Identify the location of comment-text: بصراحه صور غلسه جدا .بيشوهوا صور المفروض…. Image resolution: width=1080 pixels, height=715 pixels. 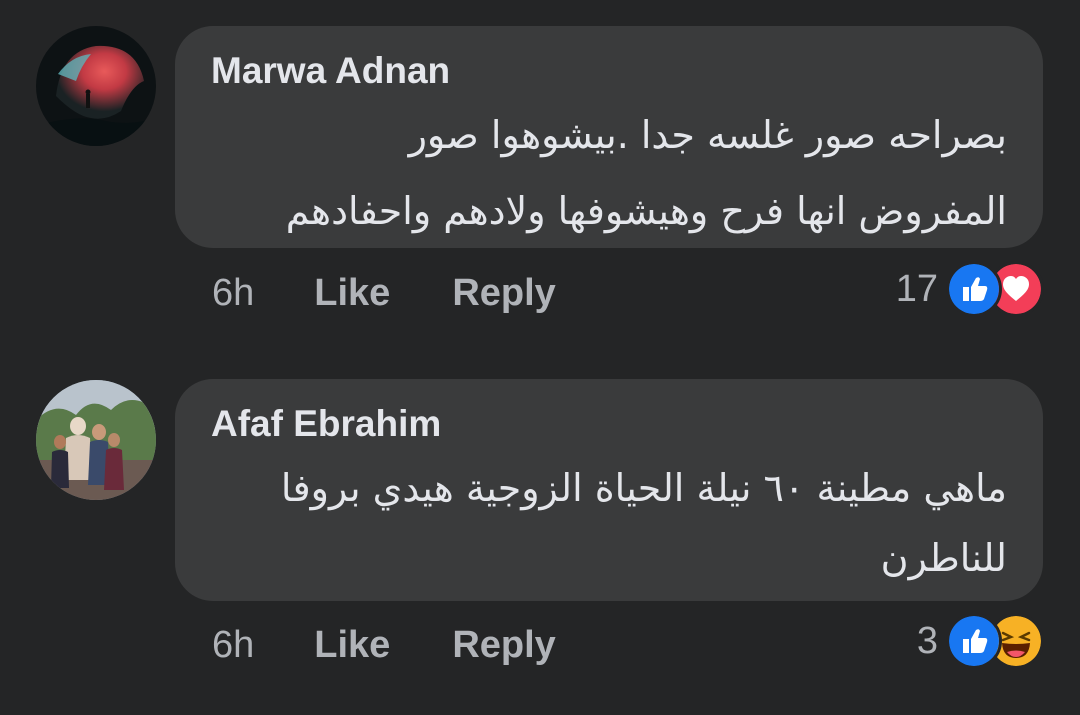
(609, 173).